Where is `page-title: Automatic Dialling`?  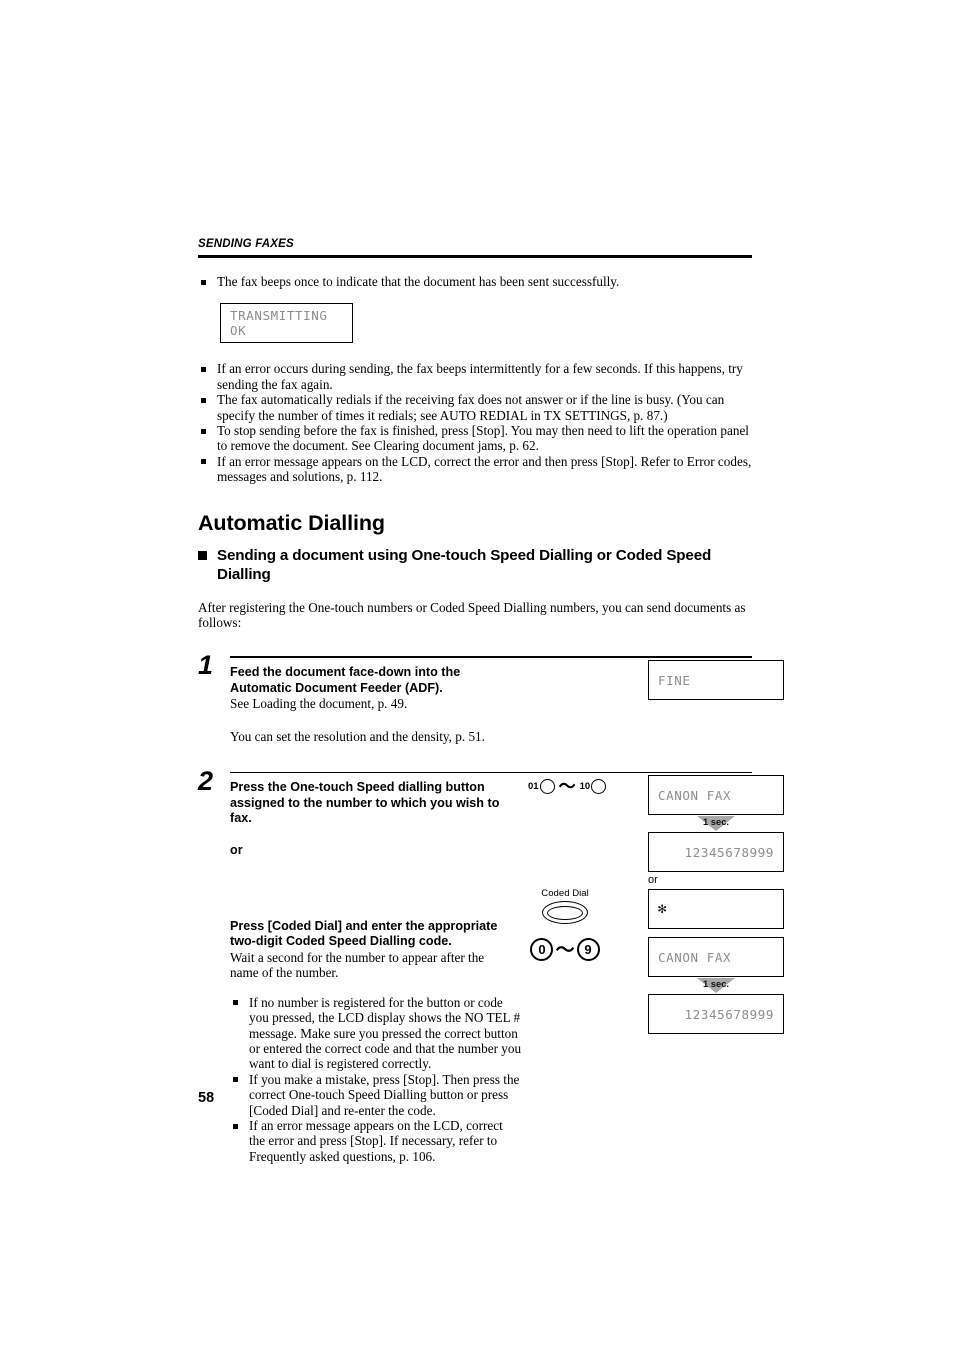
page-title: Automatic Dialling is located at coordinates (291, 522).